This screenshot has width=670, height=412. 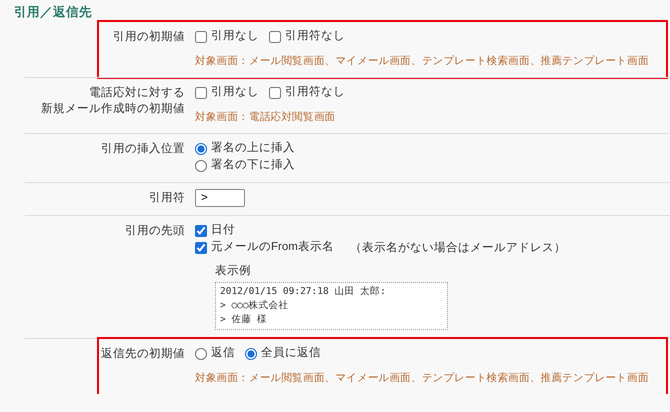 What do you see at coordinates (265, 117) in the screenshot?
I see `target-screens-note: 対象画面：電話応対閲覧画面` at bounding box center [265, 117].